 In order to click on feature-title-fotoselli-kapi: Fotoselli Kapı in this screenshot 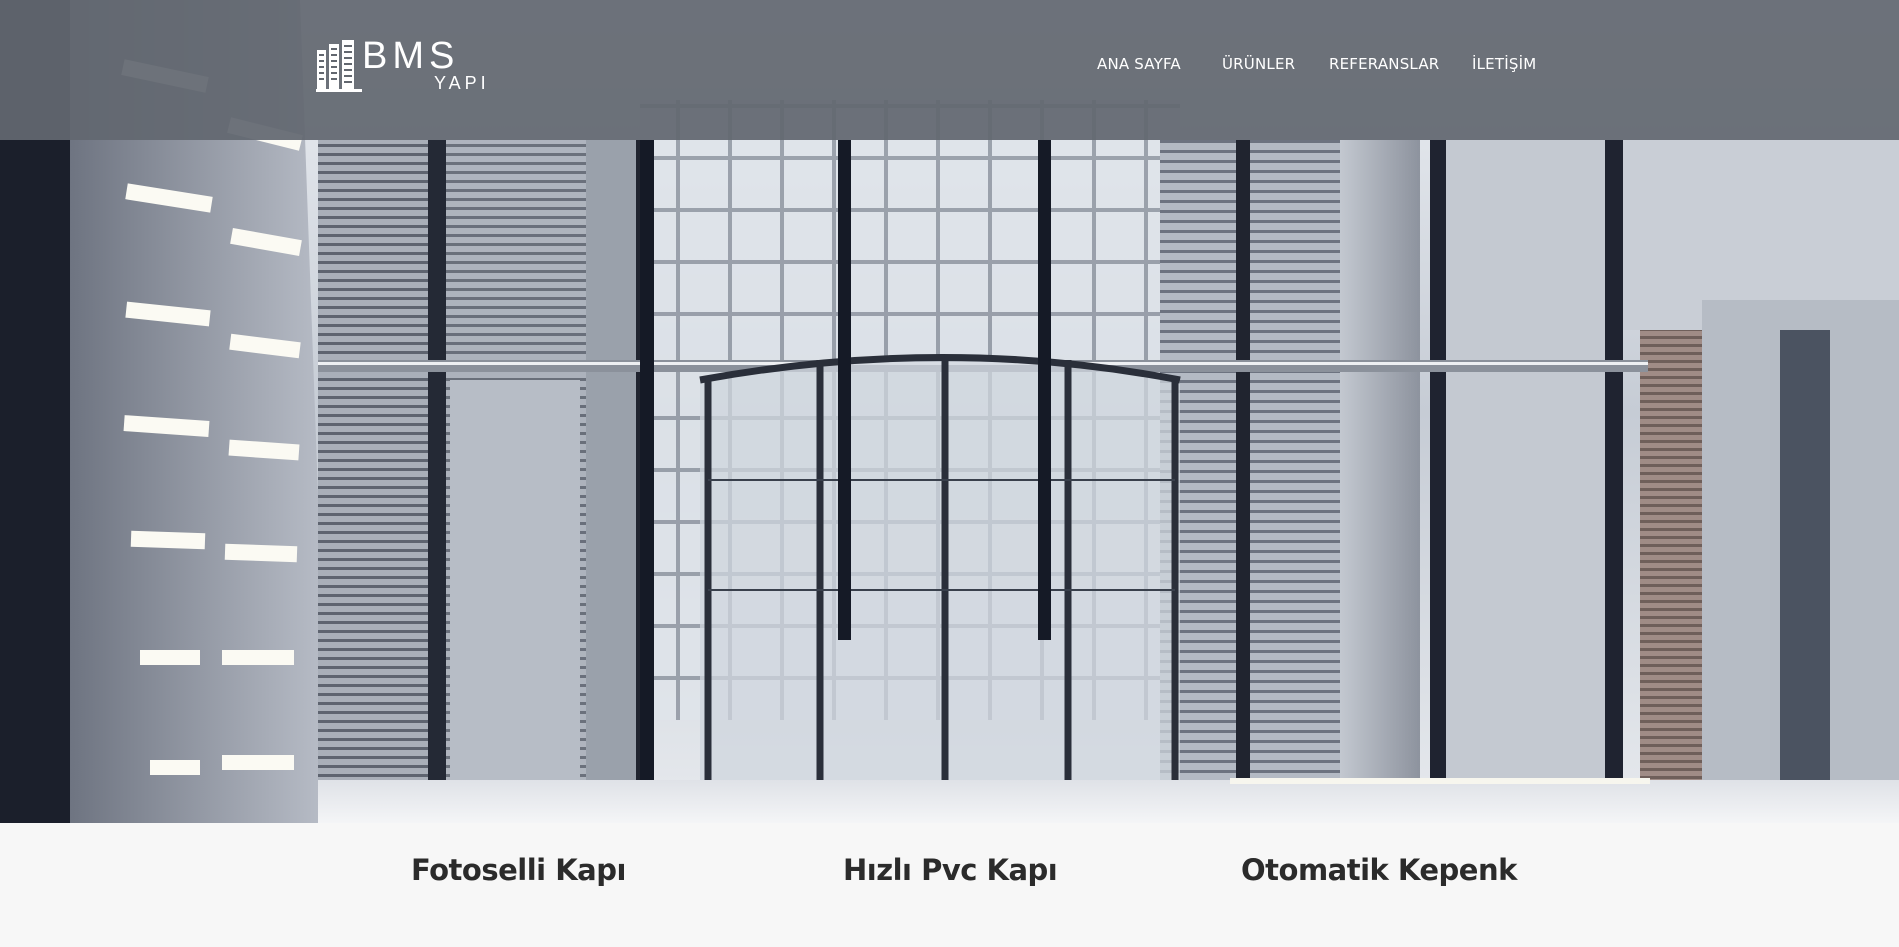, I will do `click(518, 870)`.